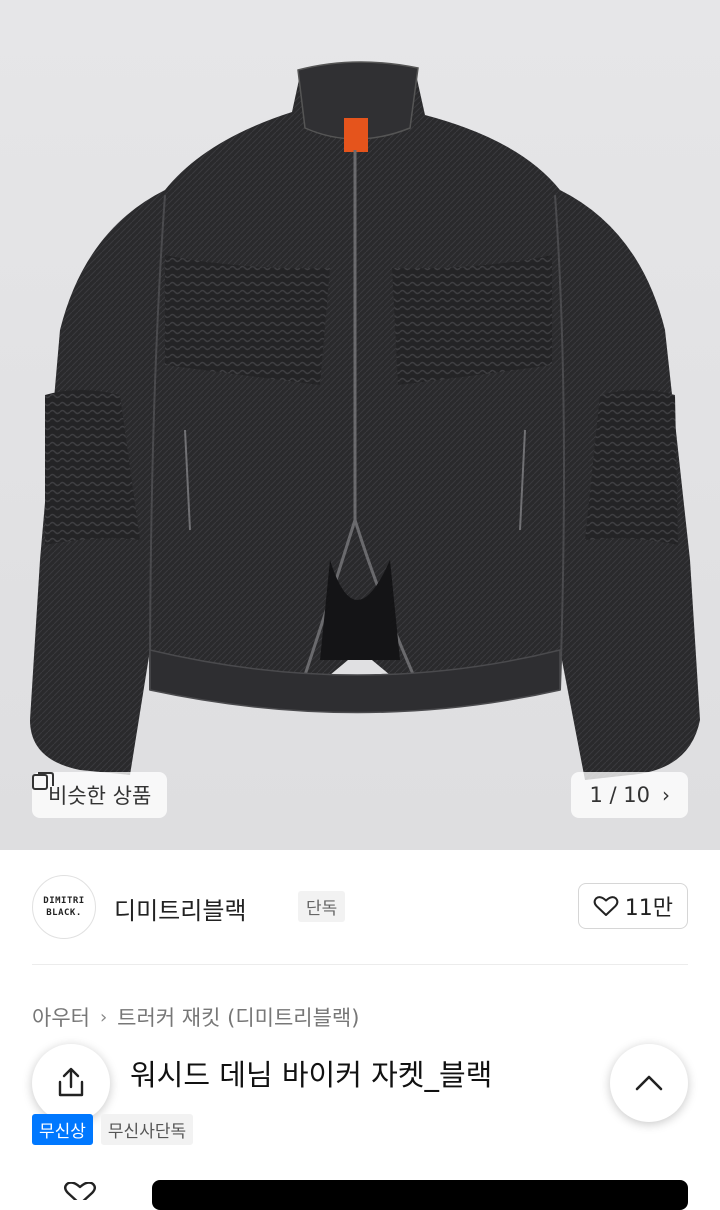 Image resolution: width=720 pixels, height=1210 pixels. I want to click on similar-items-button: 비슷한 상품, so click(100, 795).